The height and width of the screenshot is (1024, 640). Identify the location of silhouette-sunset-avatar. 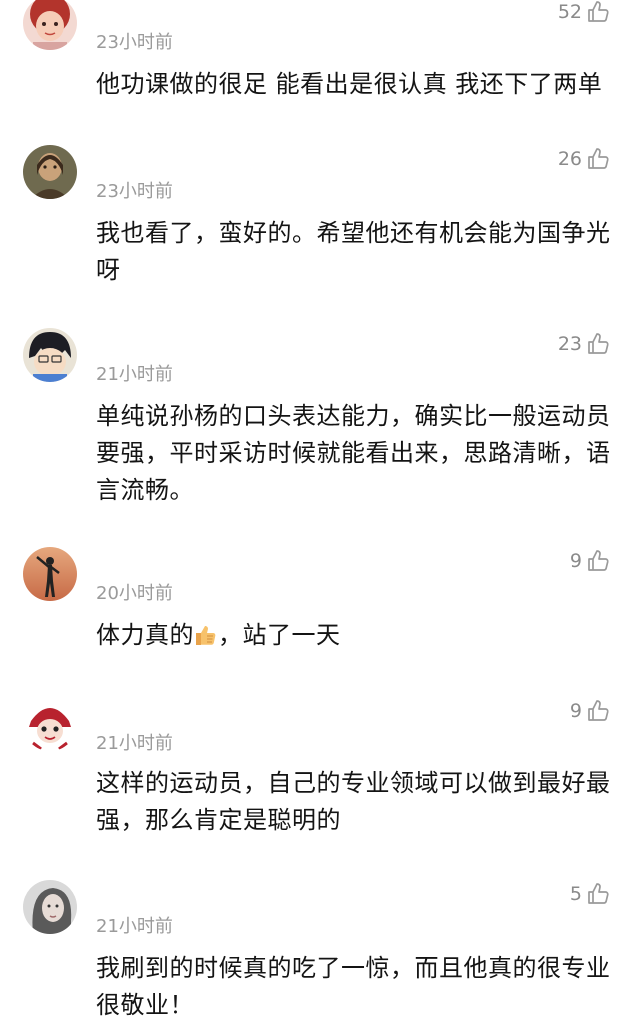
(50, 574).